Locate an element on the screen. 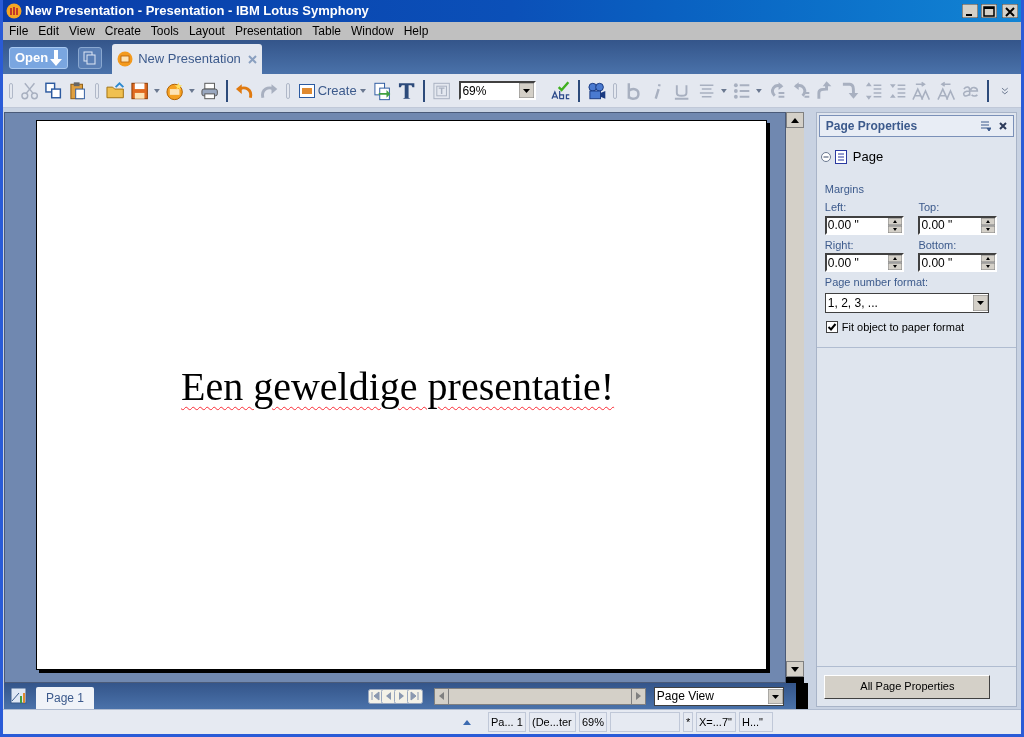 The width and height of the screenshot is (1024, 737). document-icon is located at coordinates (840, 156).